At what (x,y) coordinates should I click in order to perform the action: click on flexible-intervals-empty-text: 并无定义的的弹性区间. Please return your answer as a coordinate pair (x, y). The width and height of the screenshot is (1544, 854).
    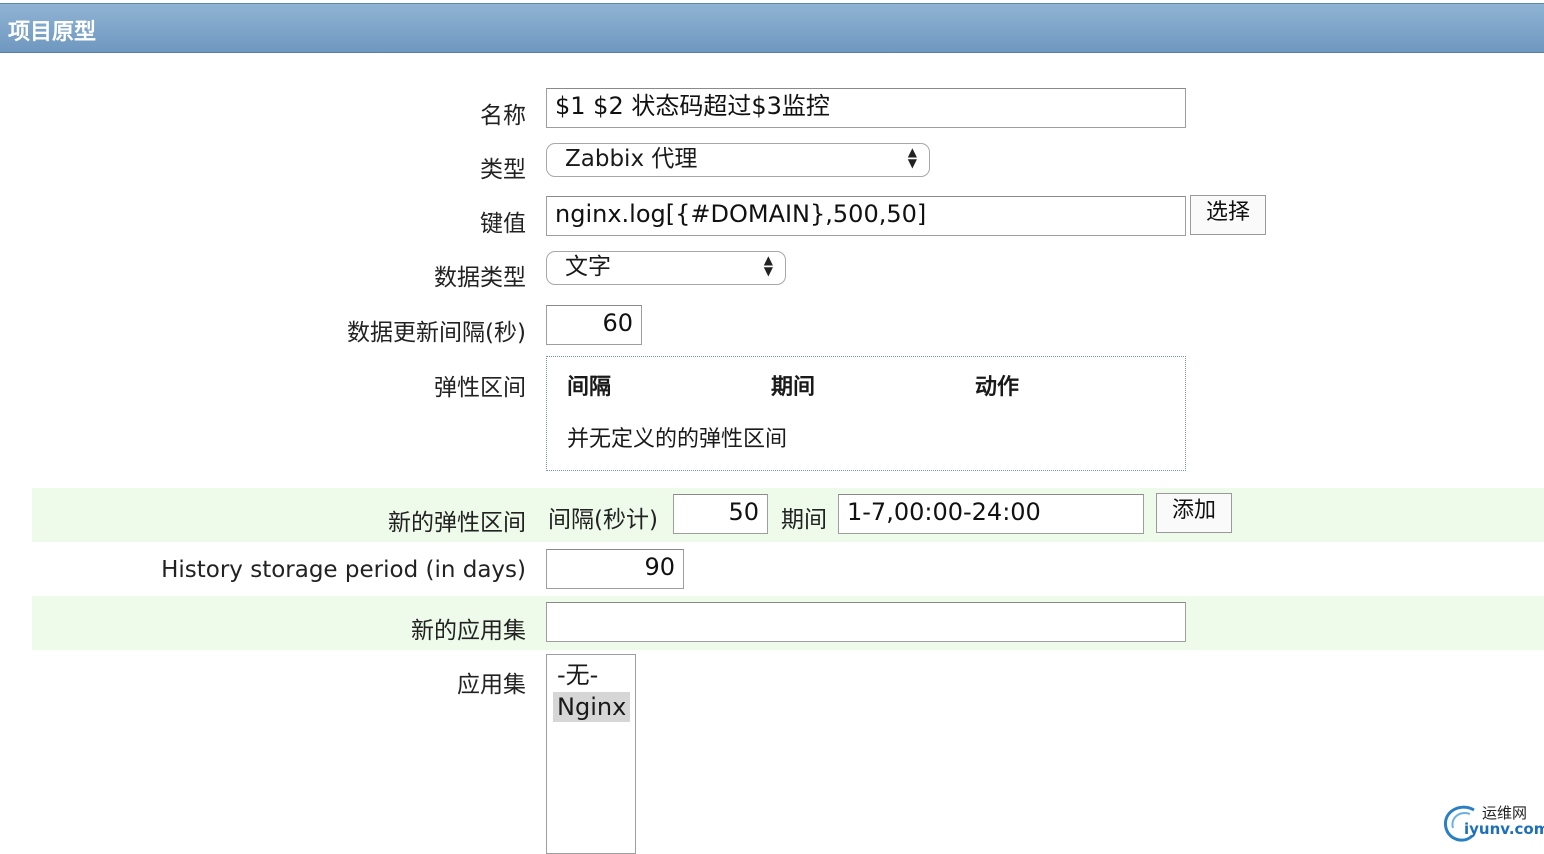
    Looking at the image, I should click on (677, 439).